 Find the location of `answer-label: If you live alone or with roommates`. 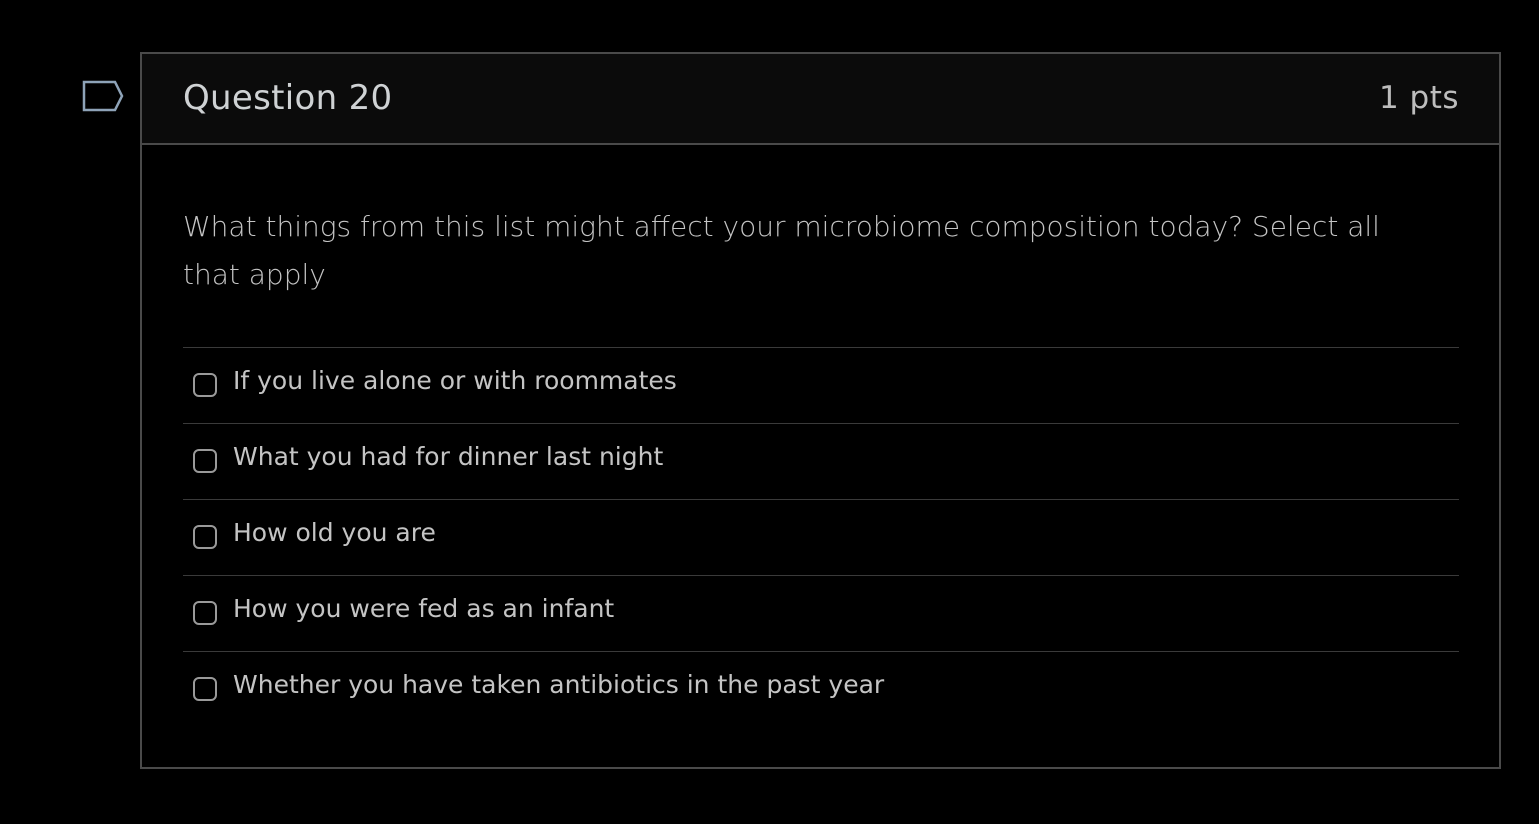

answer-label: If you live alone or with roommates is located at coordinates (455, 380).